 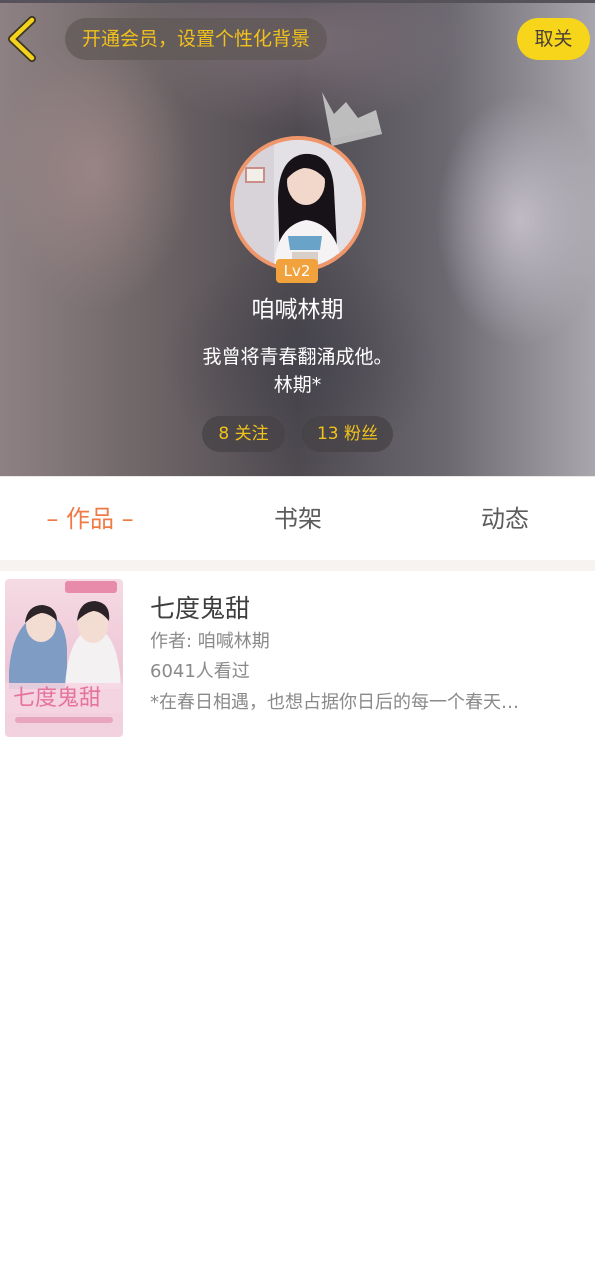 I want to click on header-top-line, so click(x=297, y=1).